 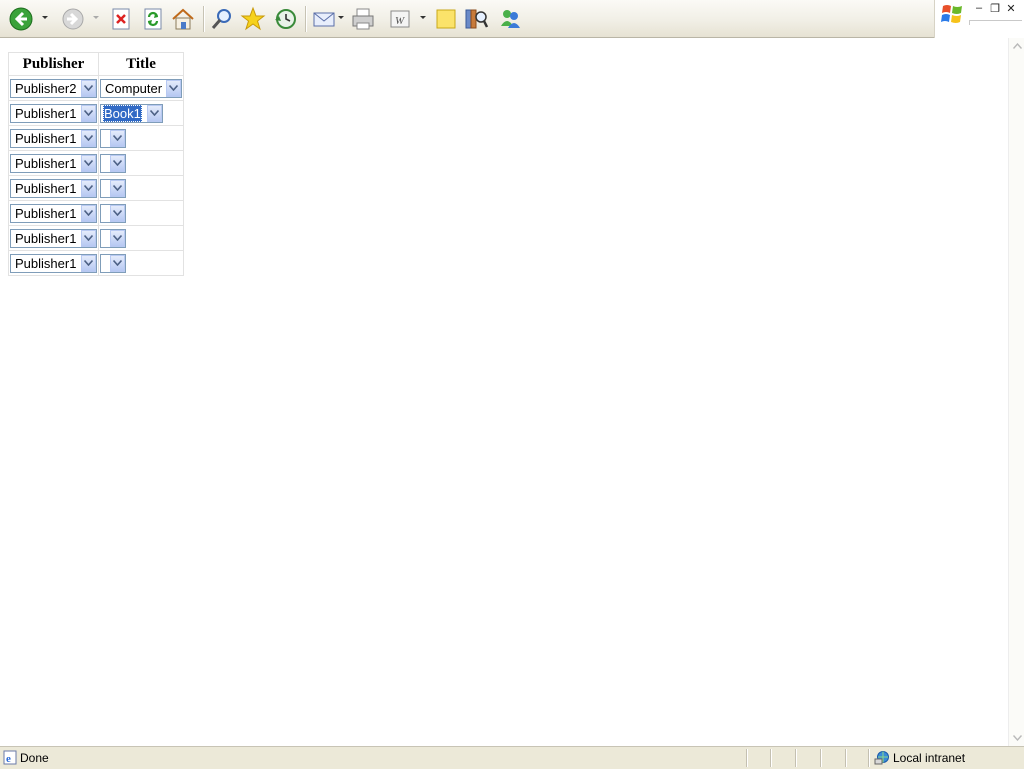 I want to click on scroll-up-button, so click(x=1016, y=46).